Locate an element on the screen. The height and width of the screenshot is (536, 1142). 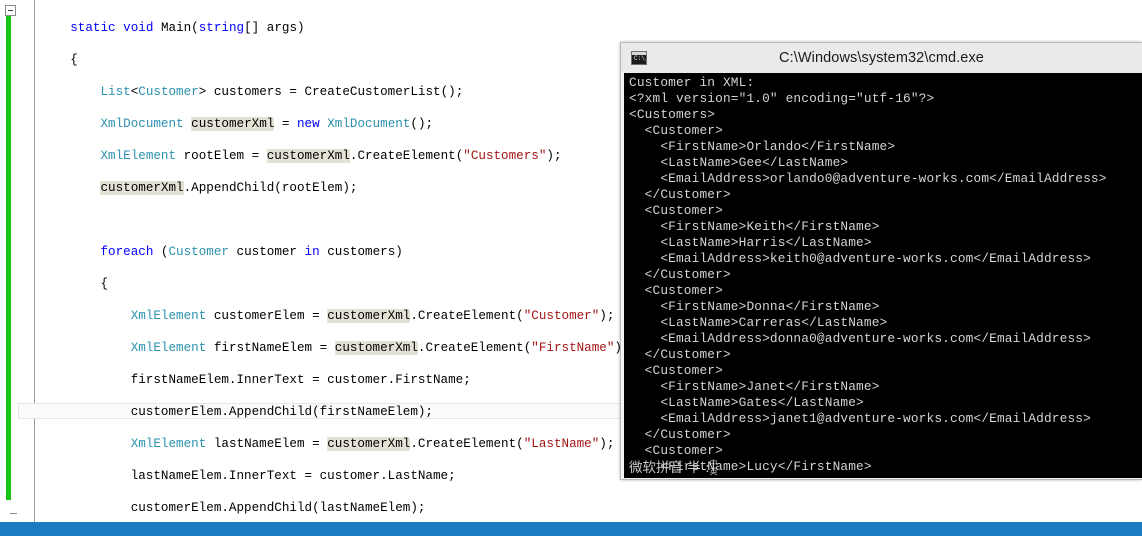
cmd-icon: C:\_ is located at coordinates (639, 58).